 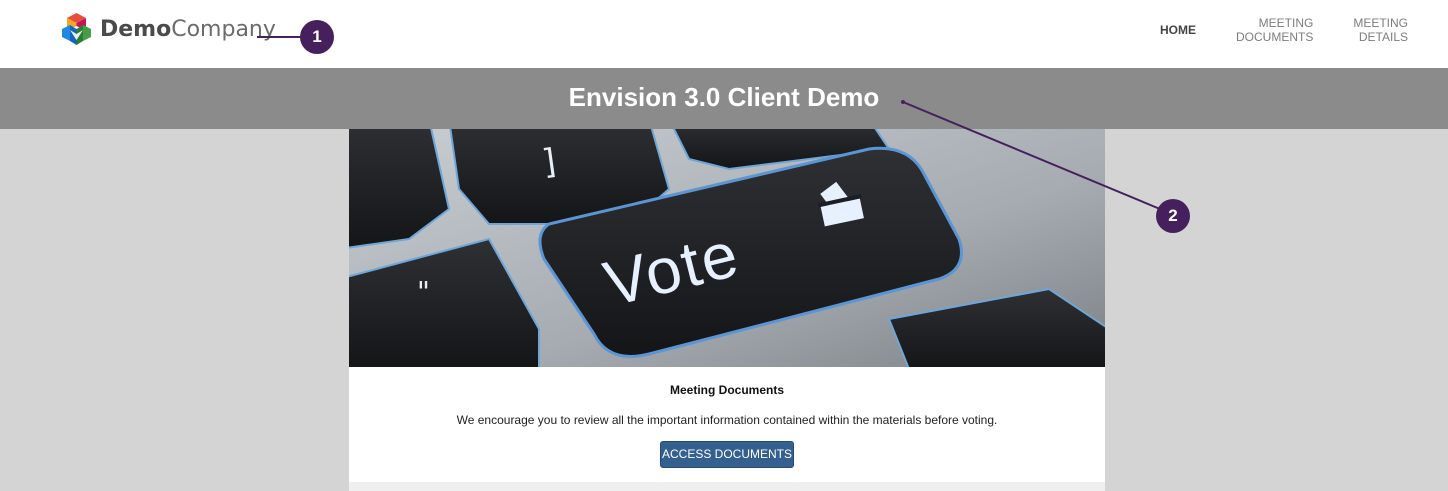 What do you see at coordinates (223, 29) in the screenshot?
I see `brand-name-light: Company` at bounding box center [223, 29].